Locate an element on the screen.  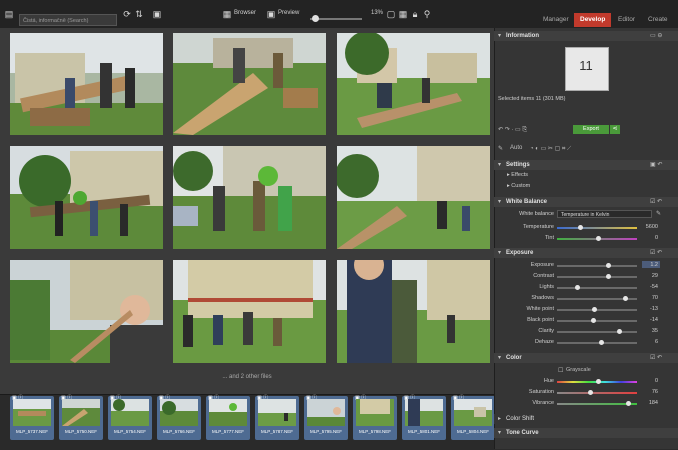
grid-view-icon: ▦ is located at coordinates (403, 14).